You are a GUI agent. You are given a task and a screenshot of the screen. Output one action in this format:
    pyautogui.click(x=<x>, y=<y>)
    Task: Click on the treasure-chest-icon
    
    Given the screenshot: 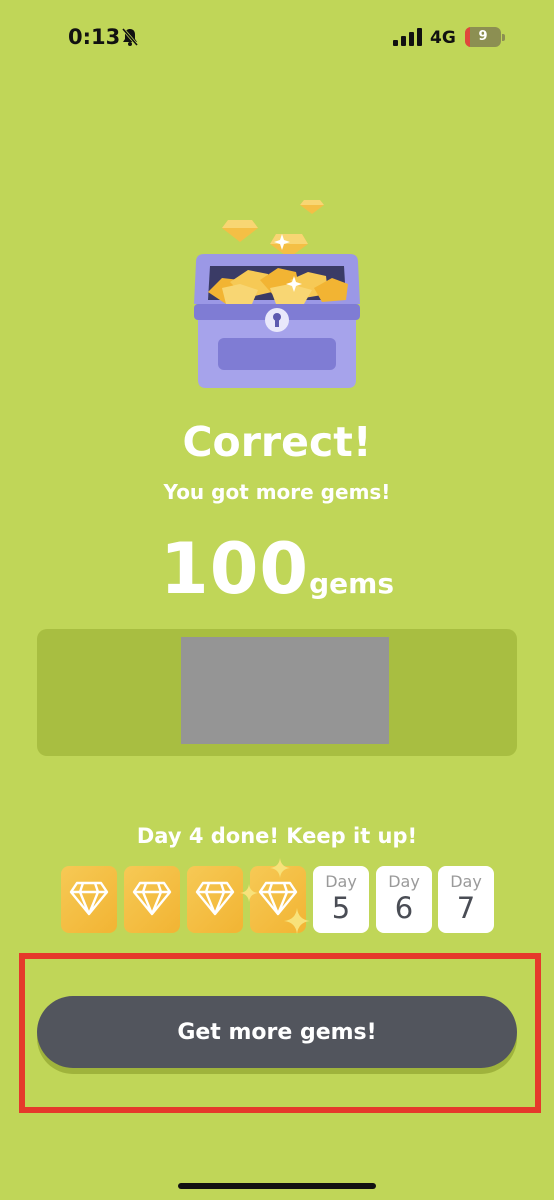 What is the action you would take?
    pyautogui.click(x=277, y=294)
    